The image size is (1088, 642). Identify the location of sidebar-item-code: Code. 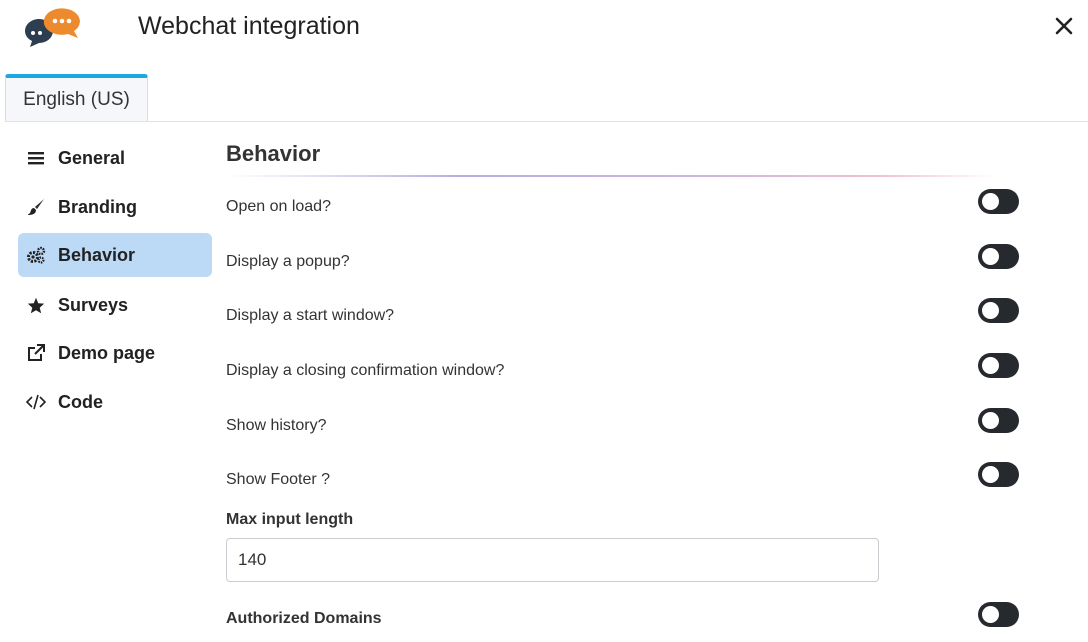
(115, 402).